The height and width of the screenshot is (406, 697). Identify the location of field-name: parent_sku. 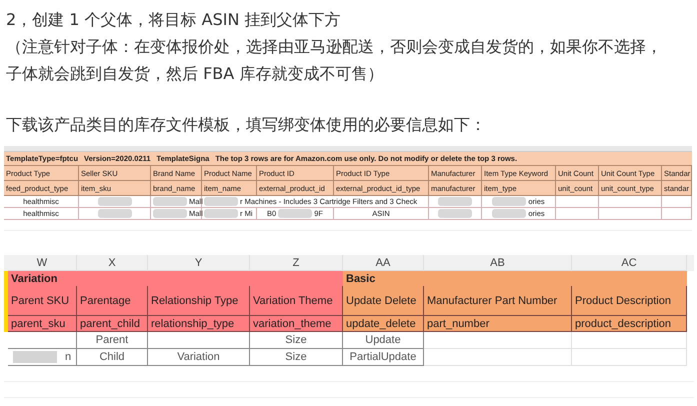
(42, 324).